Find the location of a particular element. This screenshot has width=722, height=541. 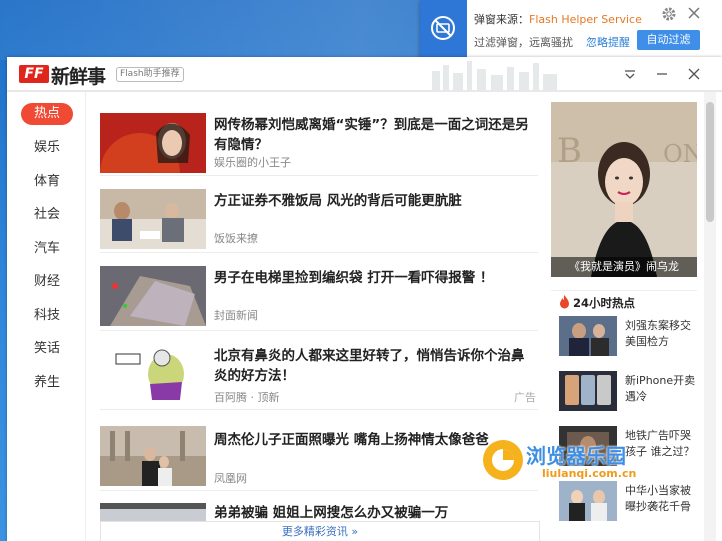

nav-item-auto: 汽车 is located at coordinates (47, 249).